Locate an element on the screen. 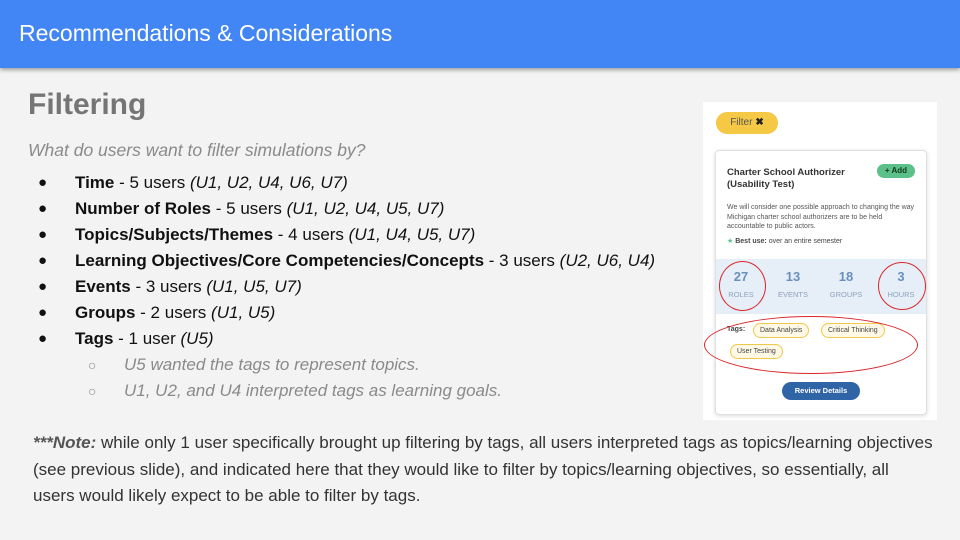 The height and width of the screenshot is (540, 960). filter-chip-label: Filter is located at coordinates (741, 122).